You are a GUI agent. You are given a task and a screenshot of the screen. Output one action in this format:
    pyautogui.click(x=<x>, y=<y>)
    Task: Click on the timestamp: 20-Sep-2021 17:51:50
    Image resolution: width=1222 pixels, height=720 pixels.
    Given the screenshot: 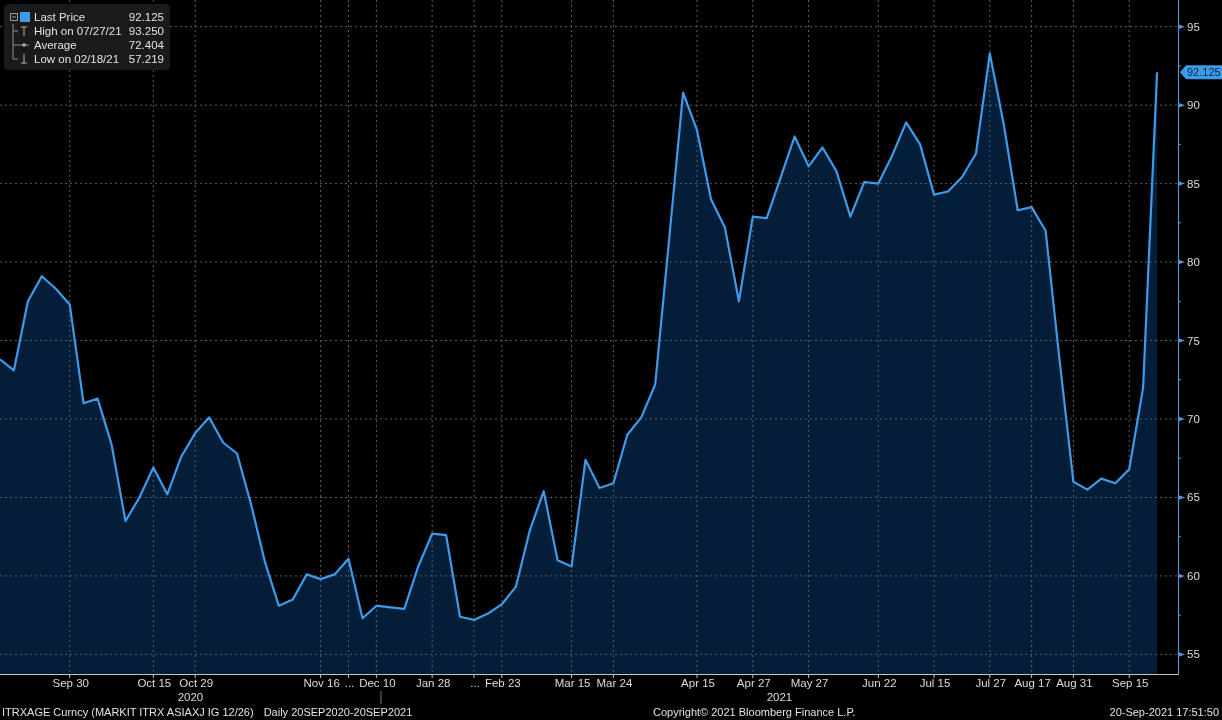 What is the action you would take?
    pyautogui.click(x=1164, y=712)
    